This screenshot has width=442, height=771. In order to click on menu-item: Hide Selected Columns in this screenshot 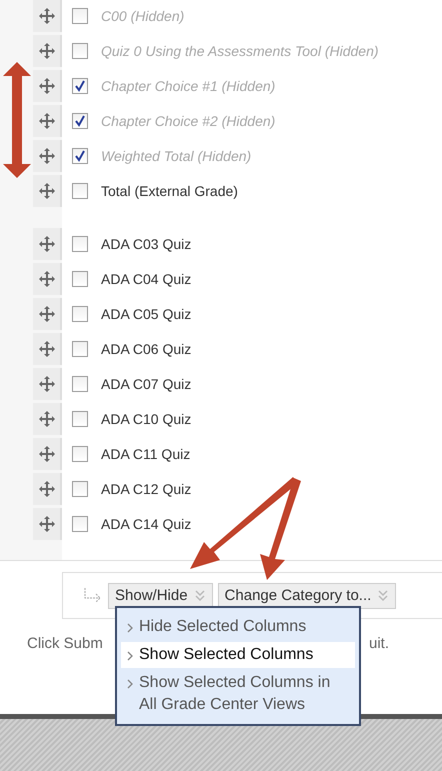, I will do `click(238, 627)`.